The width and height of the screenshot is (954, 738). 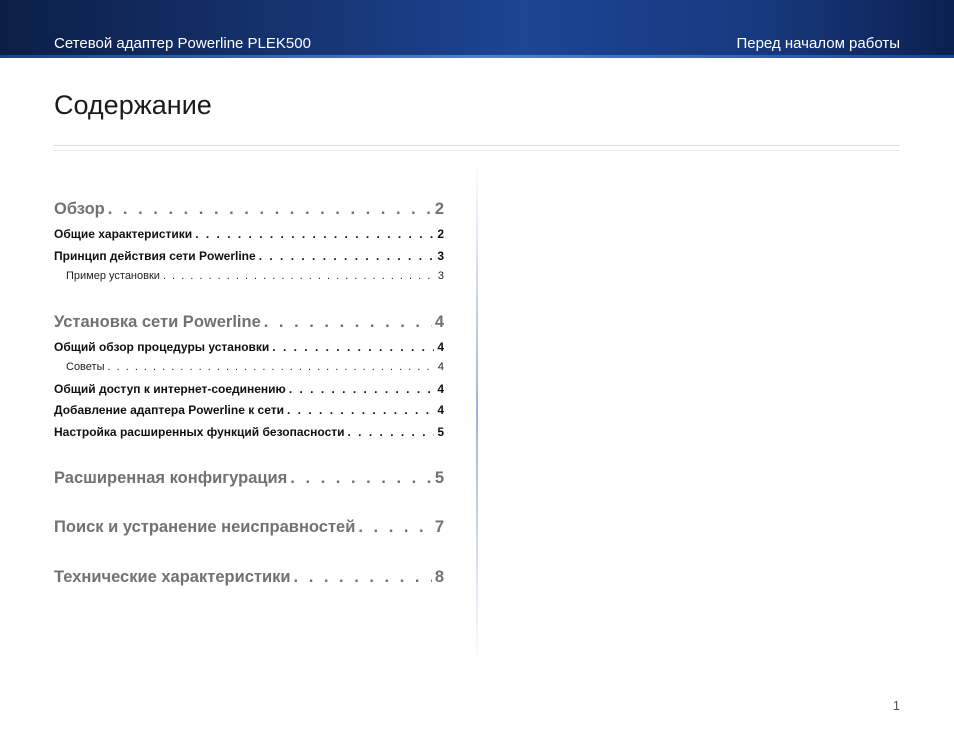 I want to click on toc-entry-troubleshooting: Поиск и устранение неисправностей 7, so click(x=249, y=527).